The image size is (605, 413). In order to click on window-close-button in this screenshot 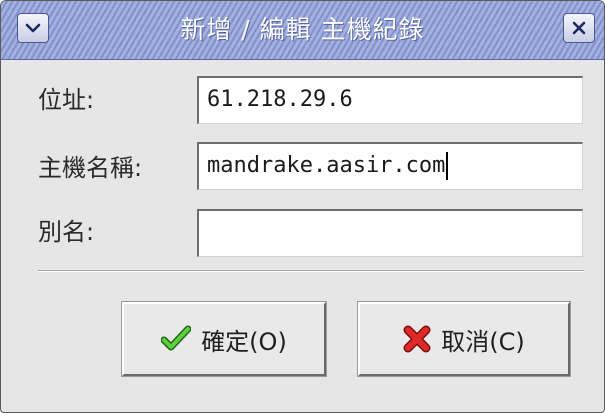, I will do `click(579, 28)`.